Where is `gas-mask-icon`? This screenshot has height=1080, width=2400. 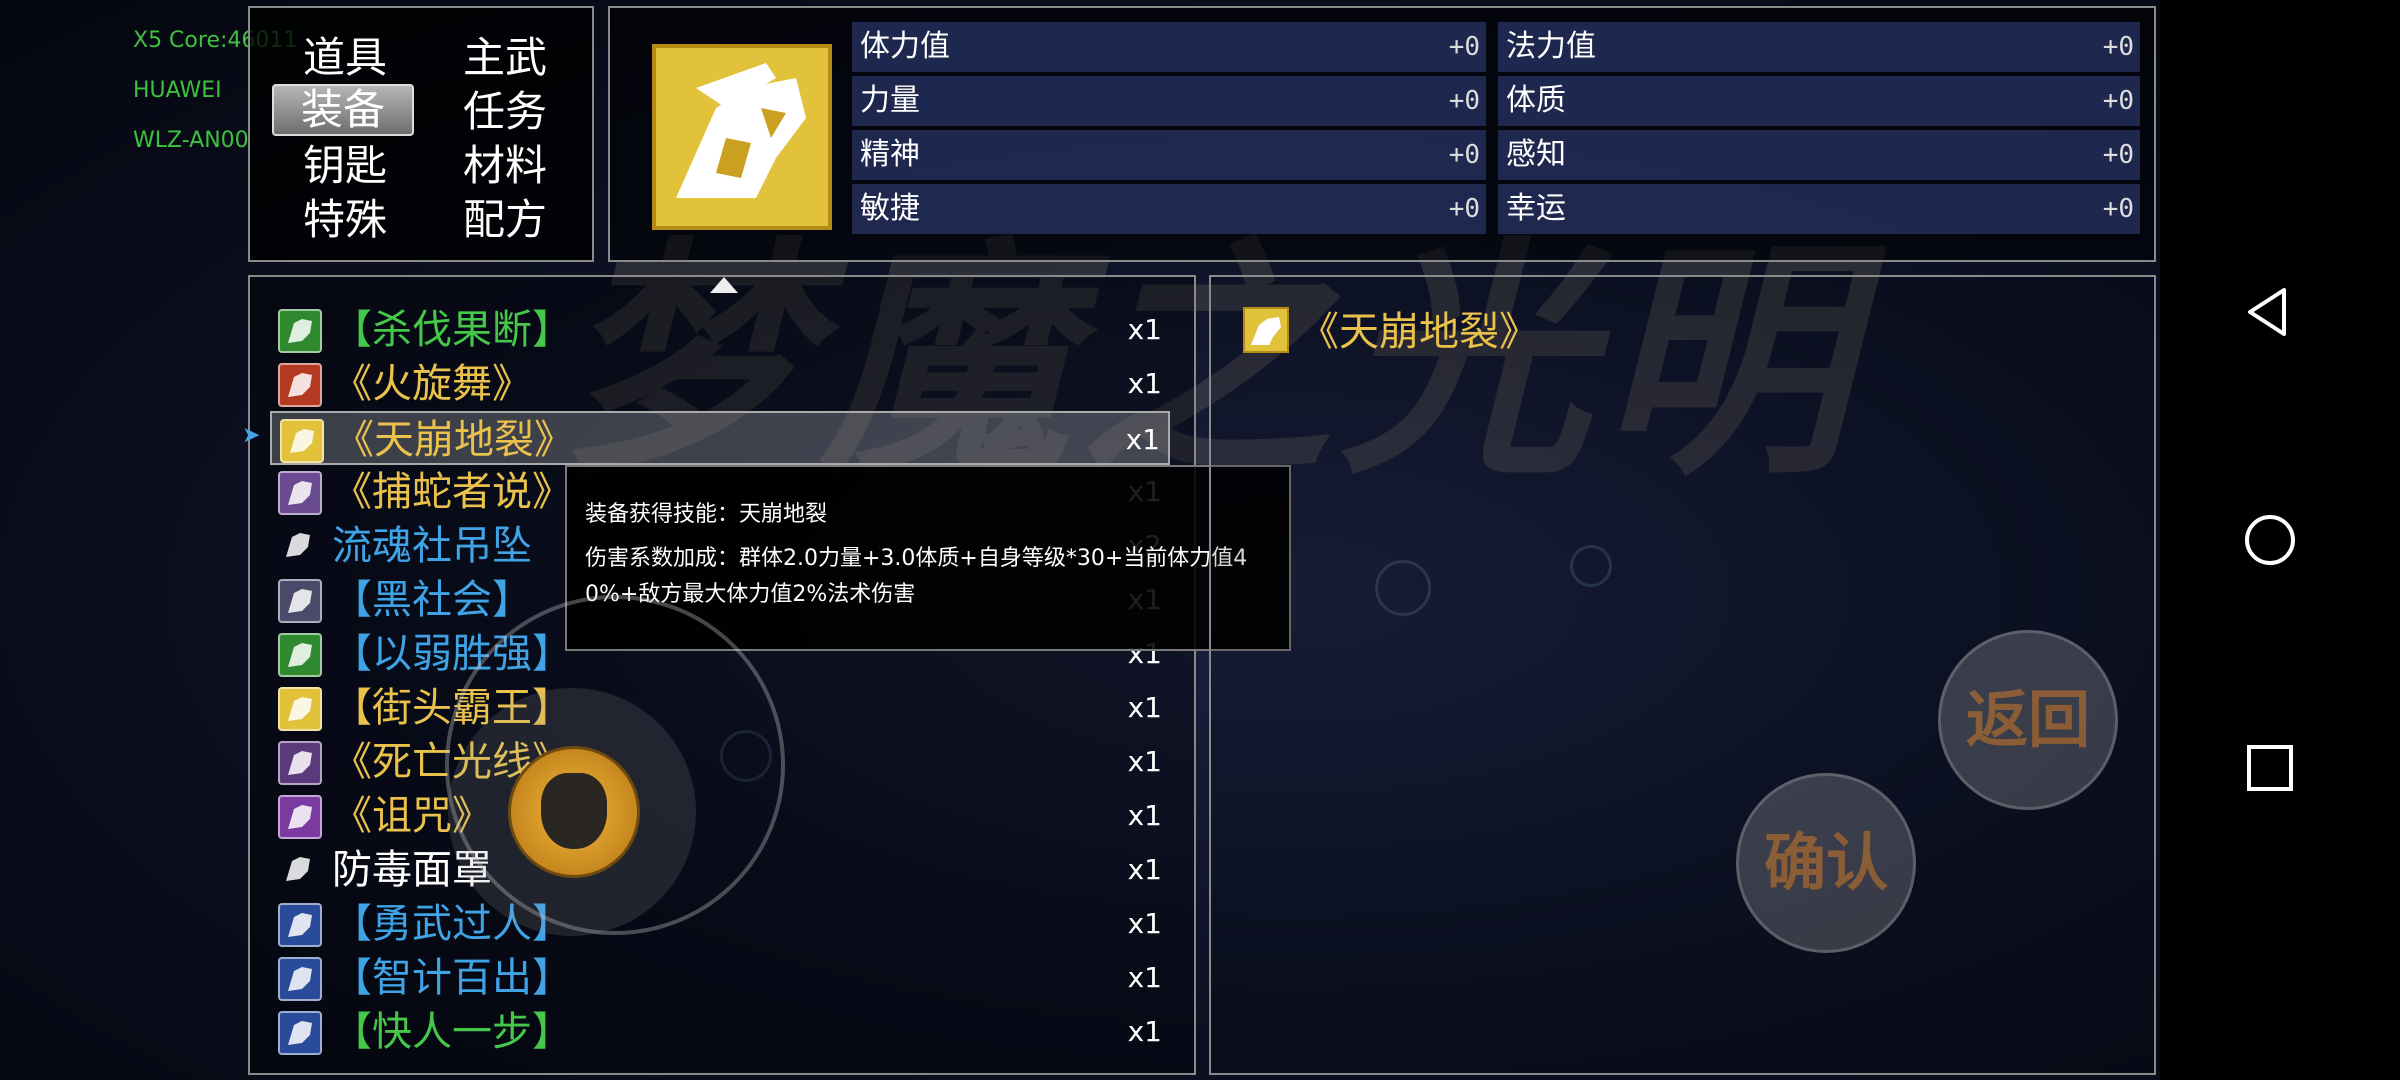 gas-mask-icon is located at coordinates (300, 871).